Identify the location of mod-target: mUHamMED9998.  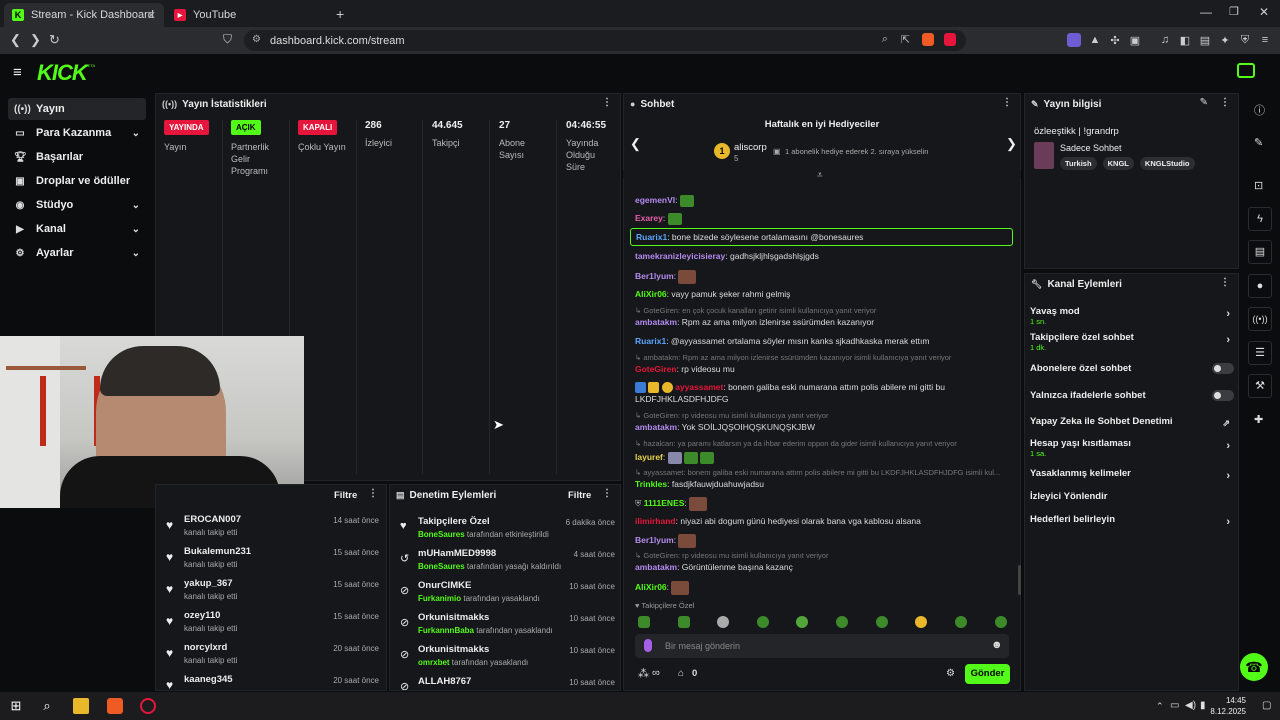
(457, 553).